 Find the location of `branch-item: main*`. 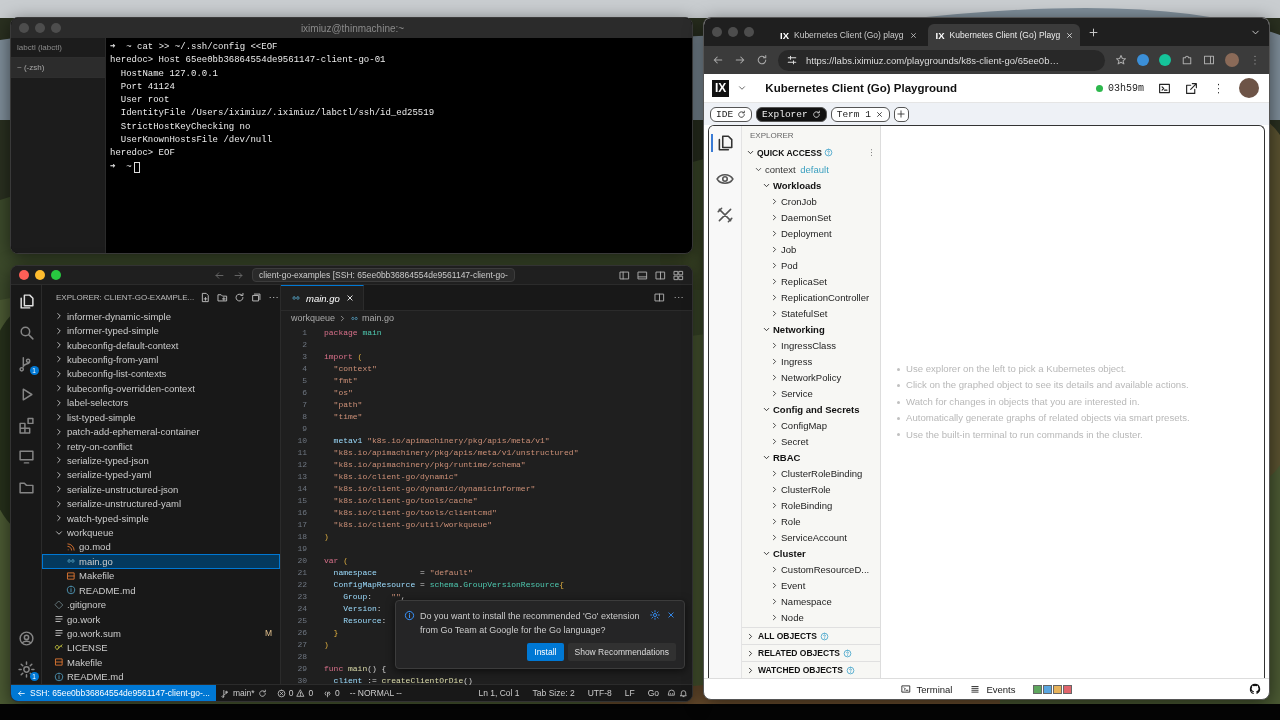

branch-item: main* is located at coordinates (243, 693).